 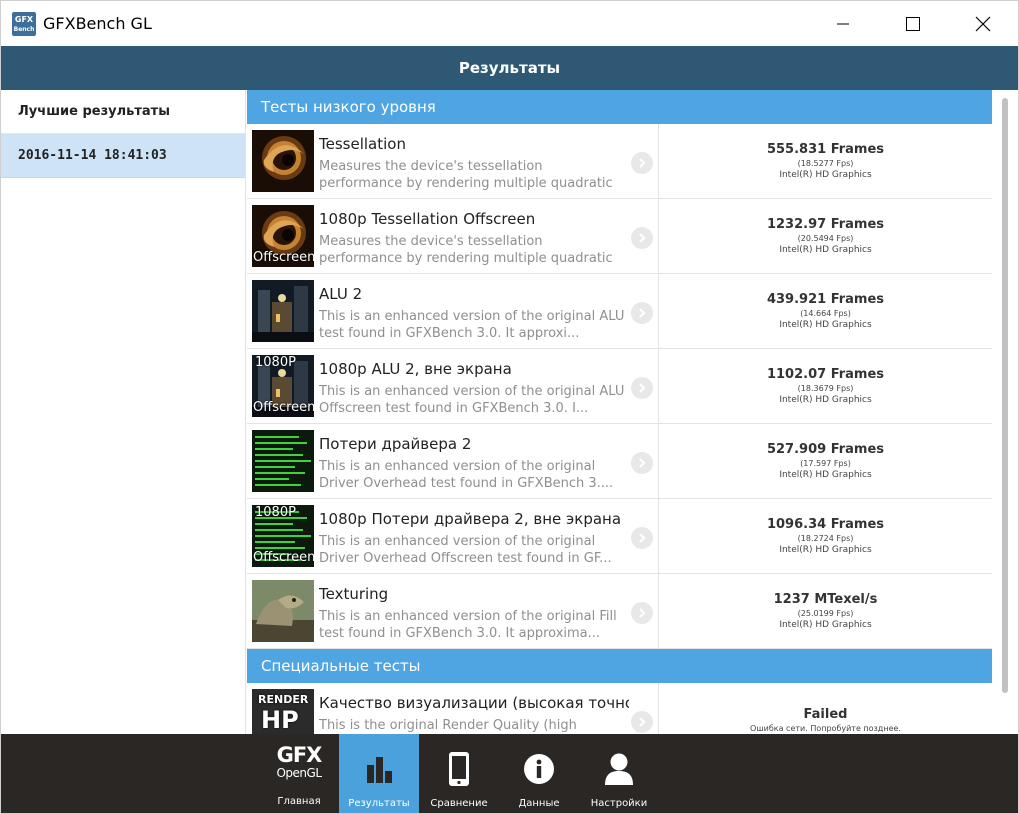 I want to click on nav-settings: Настройки, so click(x=619, y=773).